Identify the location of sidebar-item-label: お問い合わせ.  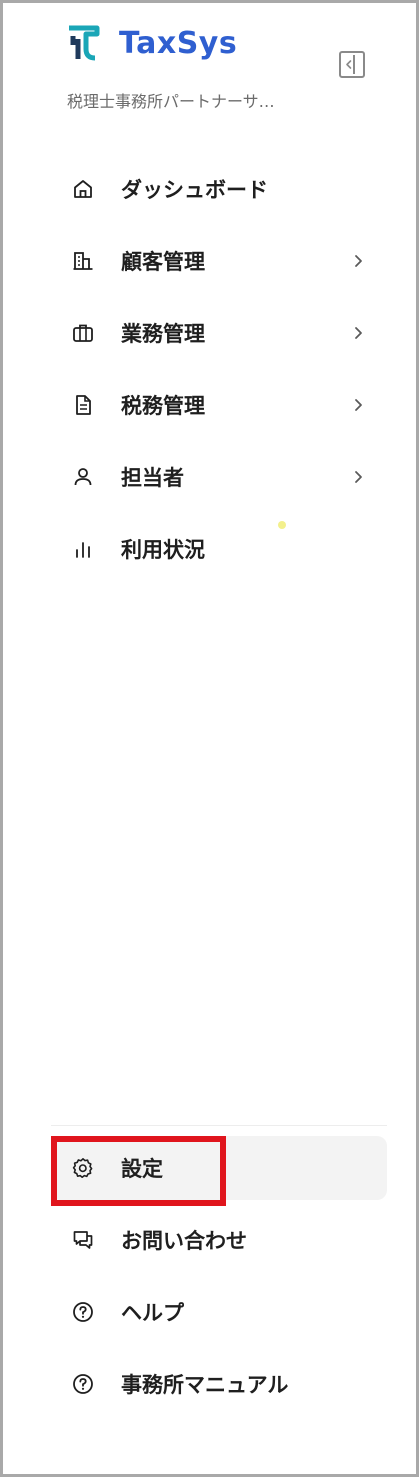
(184, 1241).